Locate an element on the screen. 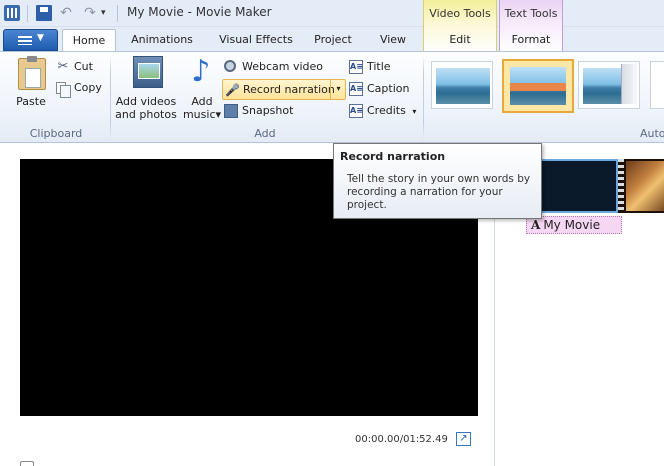 Image resolution: width=664 pixels, height=466 pixels. add-music-button: Add music▾ is located at coordinates (202, 108).